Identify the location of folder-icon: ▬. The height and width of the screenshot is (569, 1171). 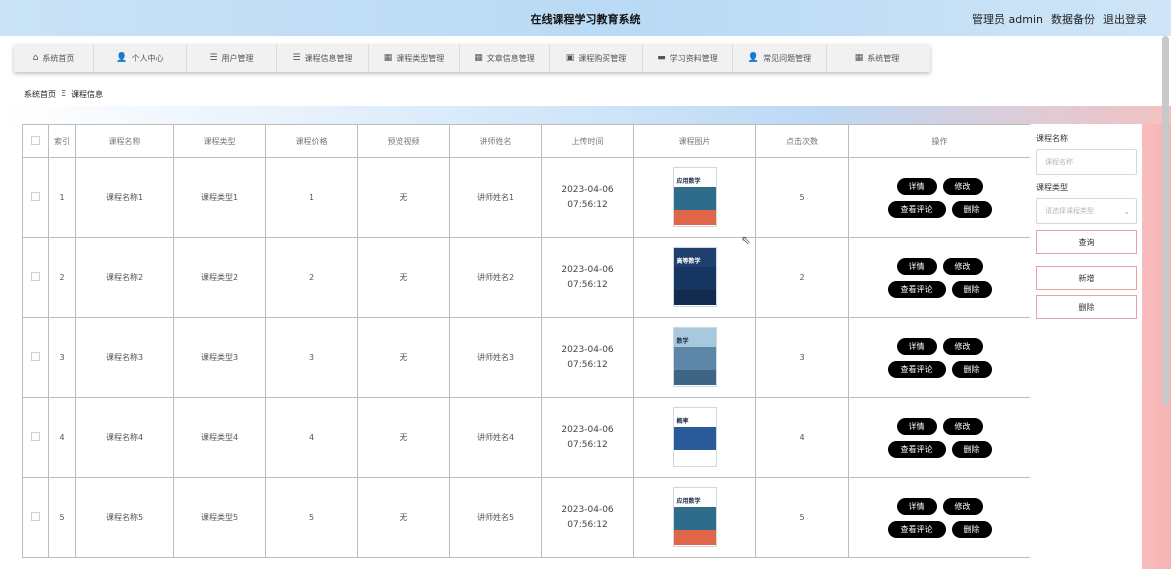
(661, 58).